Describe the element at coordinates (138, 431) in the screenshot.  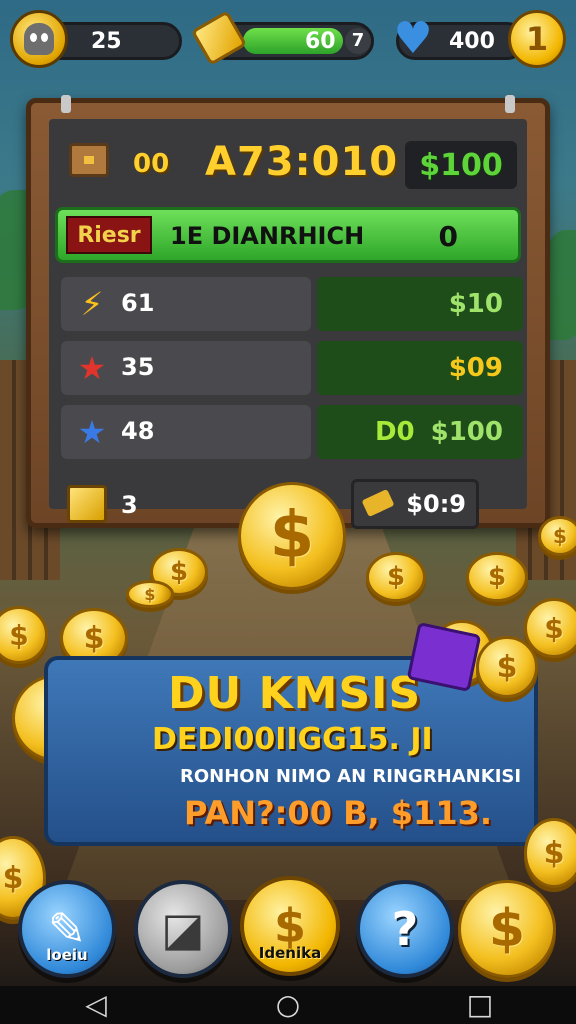
I see `stat-count: 48` at that location.